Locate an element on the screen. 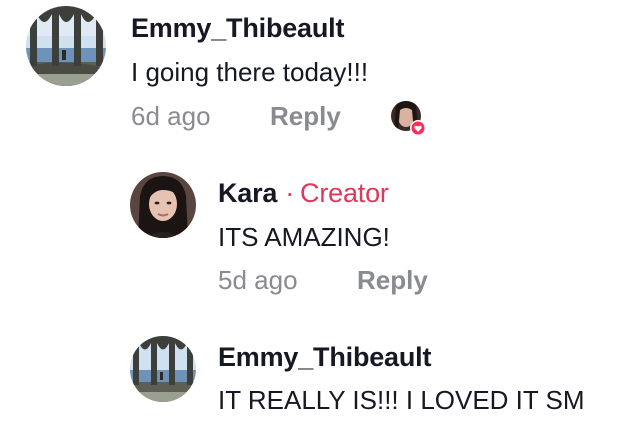 Image resolution: width=642 pixels, height=424 pixels. comment-text: I going there today!!! is located at coordinates (250, 72).